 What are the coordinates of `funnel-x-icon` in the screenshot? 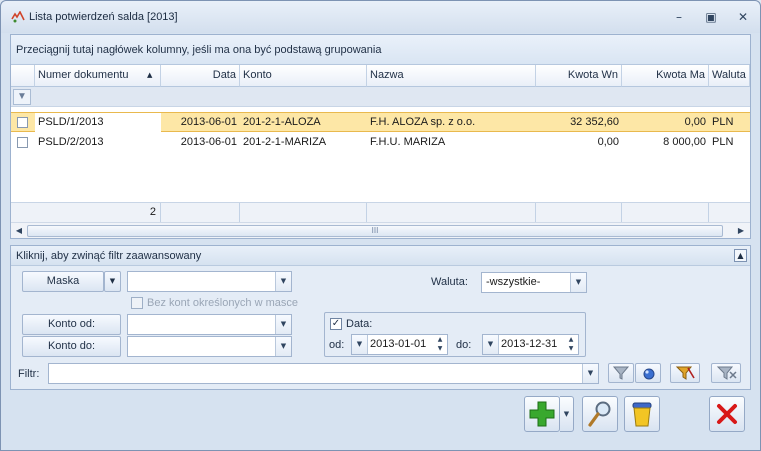 It's located at (726, 373).